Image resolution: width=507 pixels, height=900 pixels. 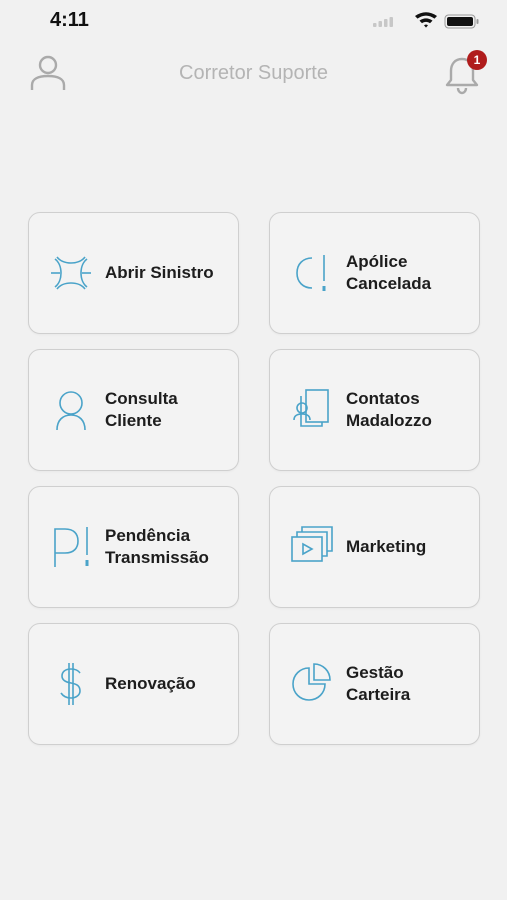 I want to click on card-consulta-cliente: Consulta Cliente, so click(x=133, y=410).